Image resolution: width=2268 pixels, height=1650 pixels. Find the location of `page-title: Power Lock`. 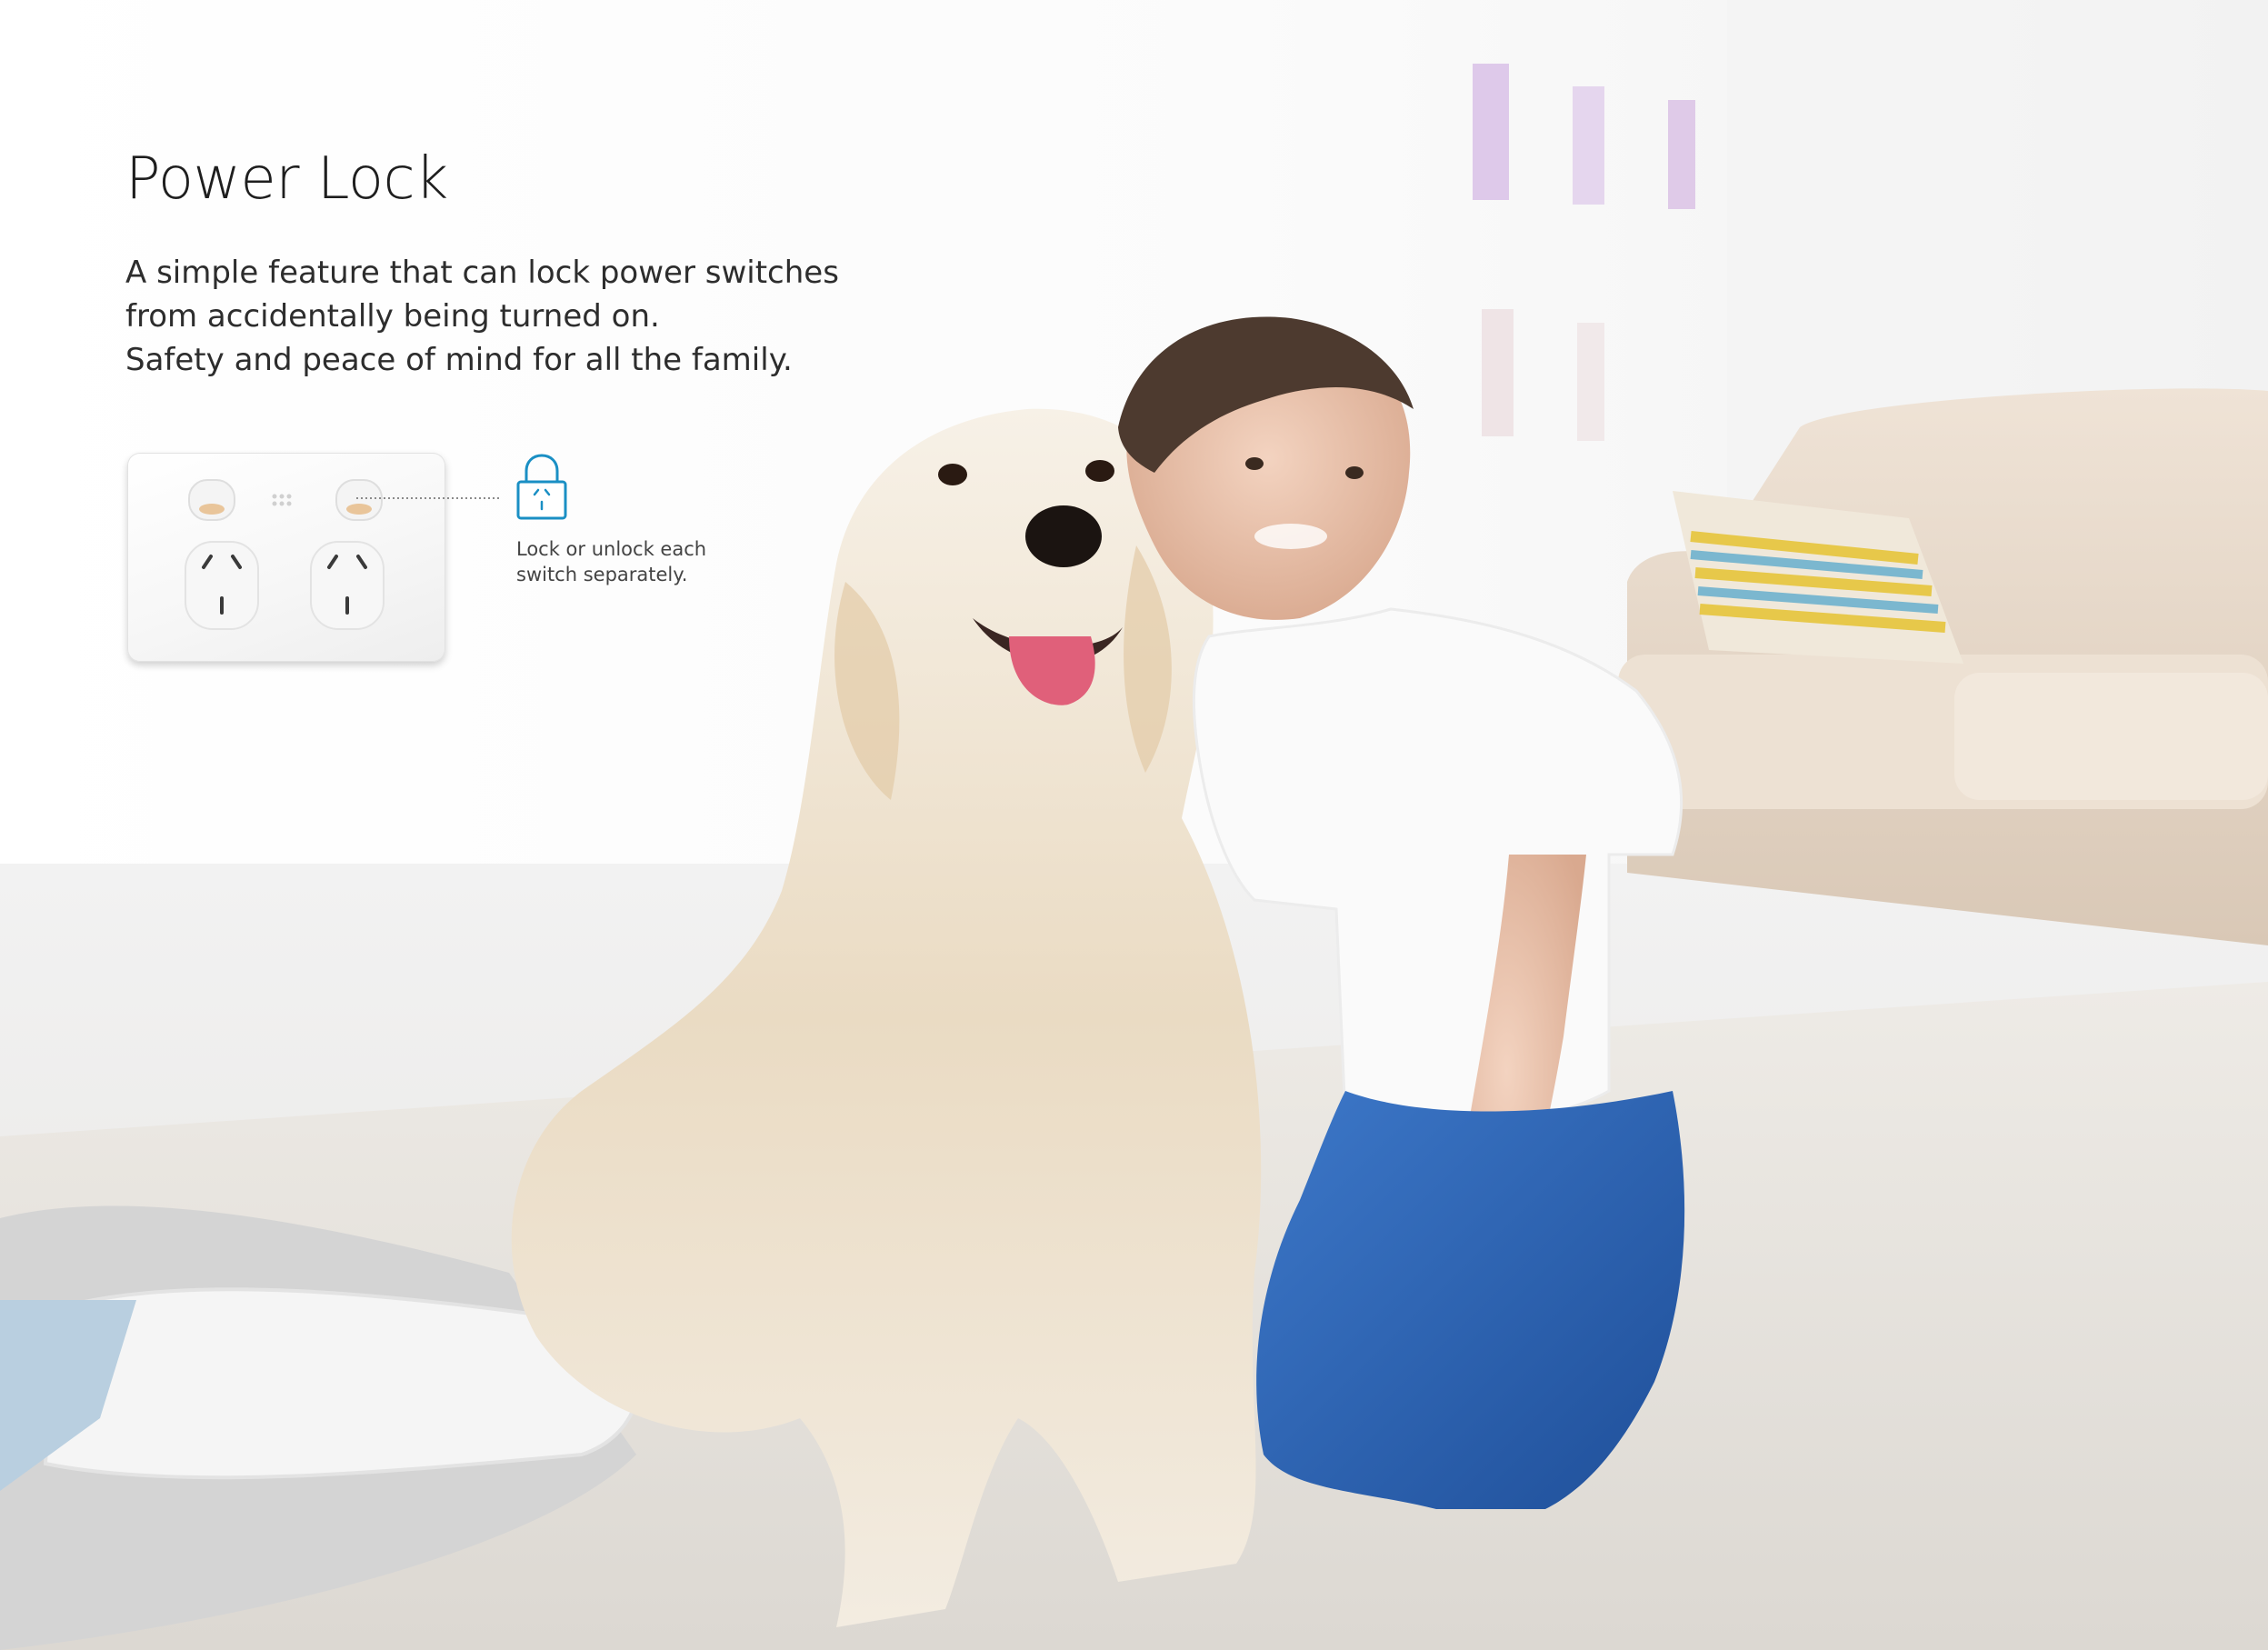

page-title: Power Lock is located at coordinates (286, 179).